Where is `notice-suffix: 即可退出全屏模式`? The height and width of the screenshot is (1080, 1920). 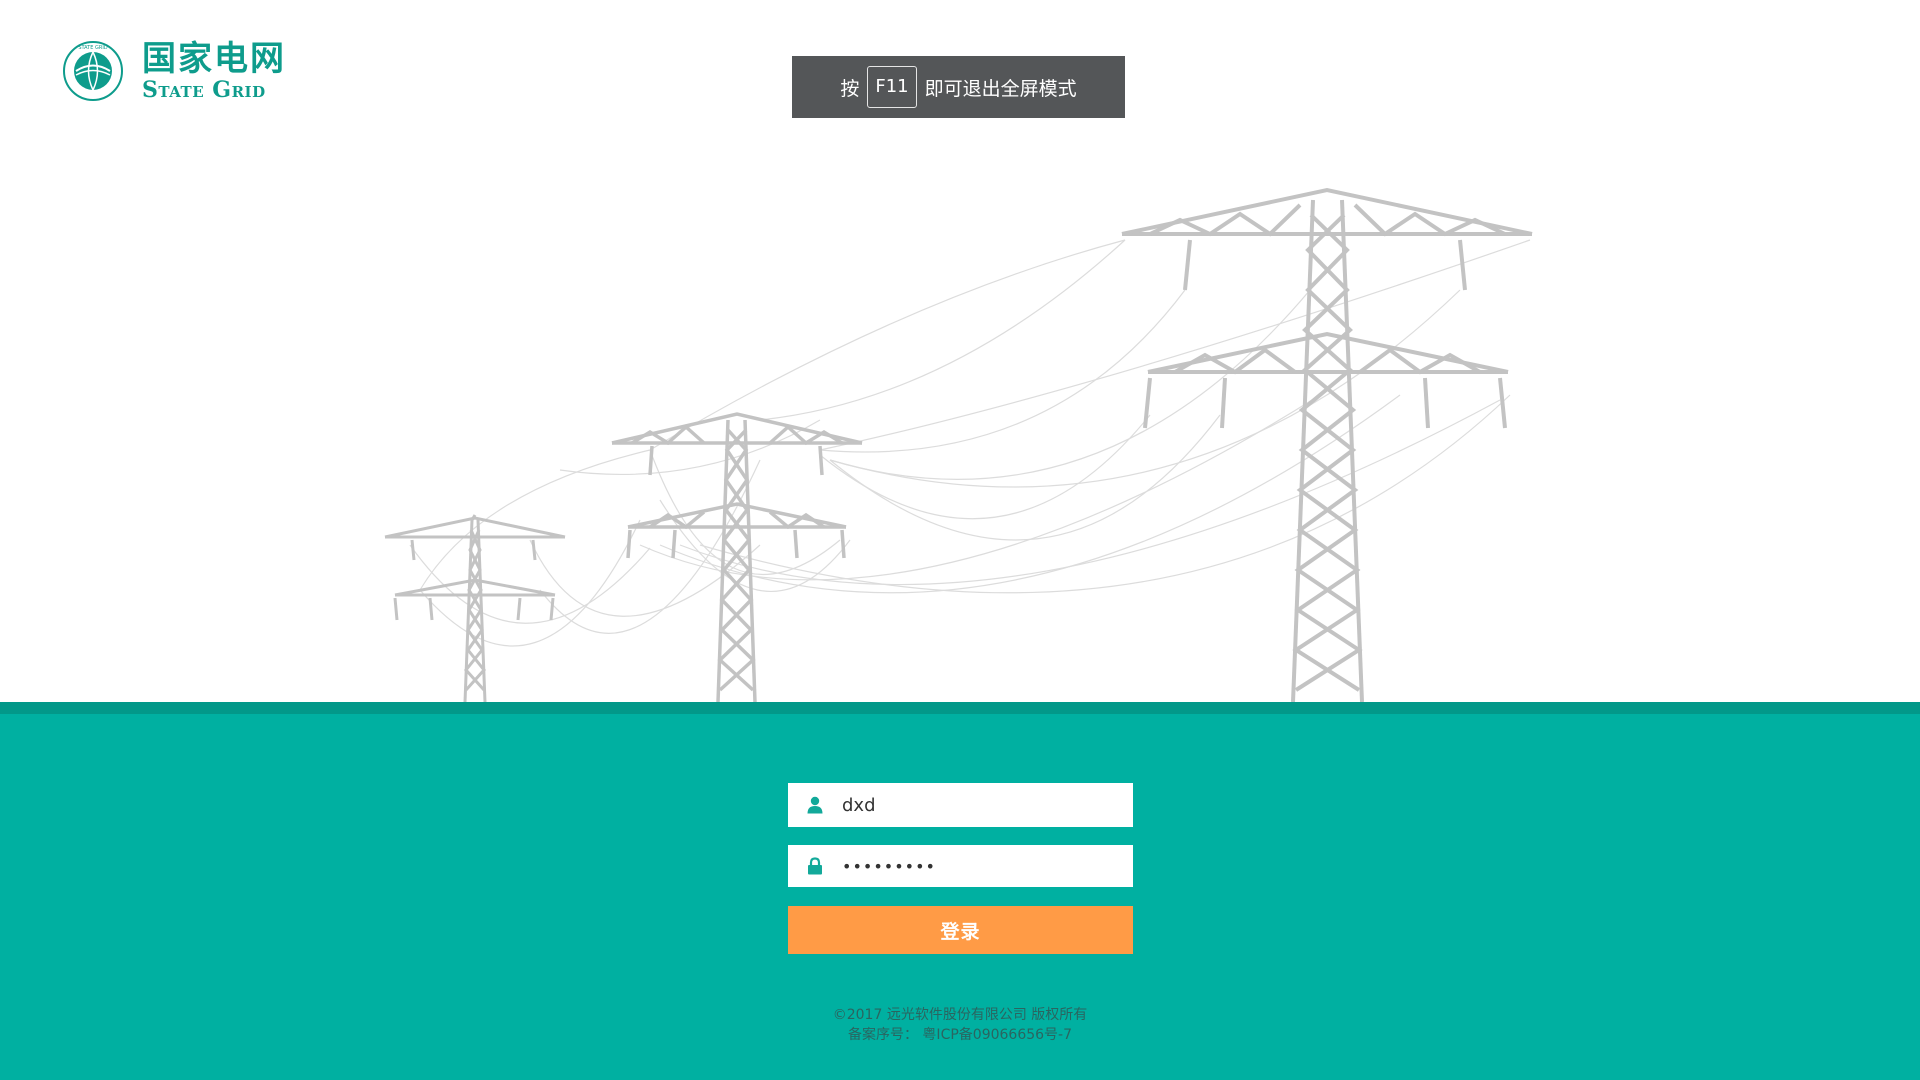 notice-suffix: 即可退出全屏模式 is located at coordinates (1000, 88).